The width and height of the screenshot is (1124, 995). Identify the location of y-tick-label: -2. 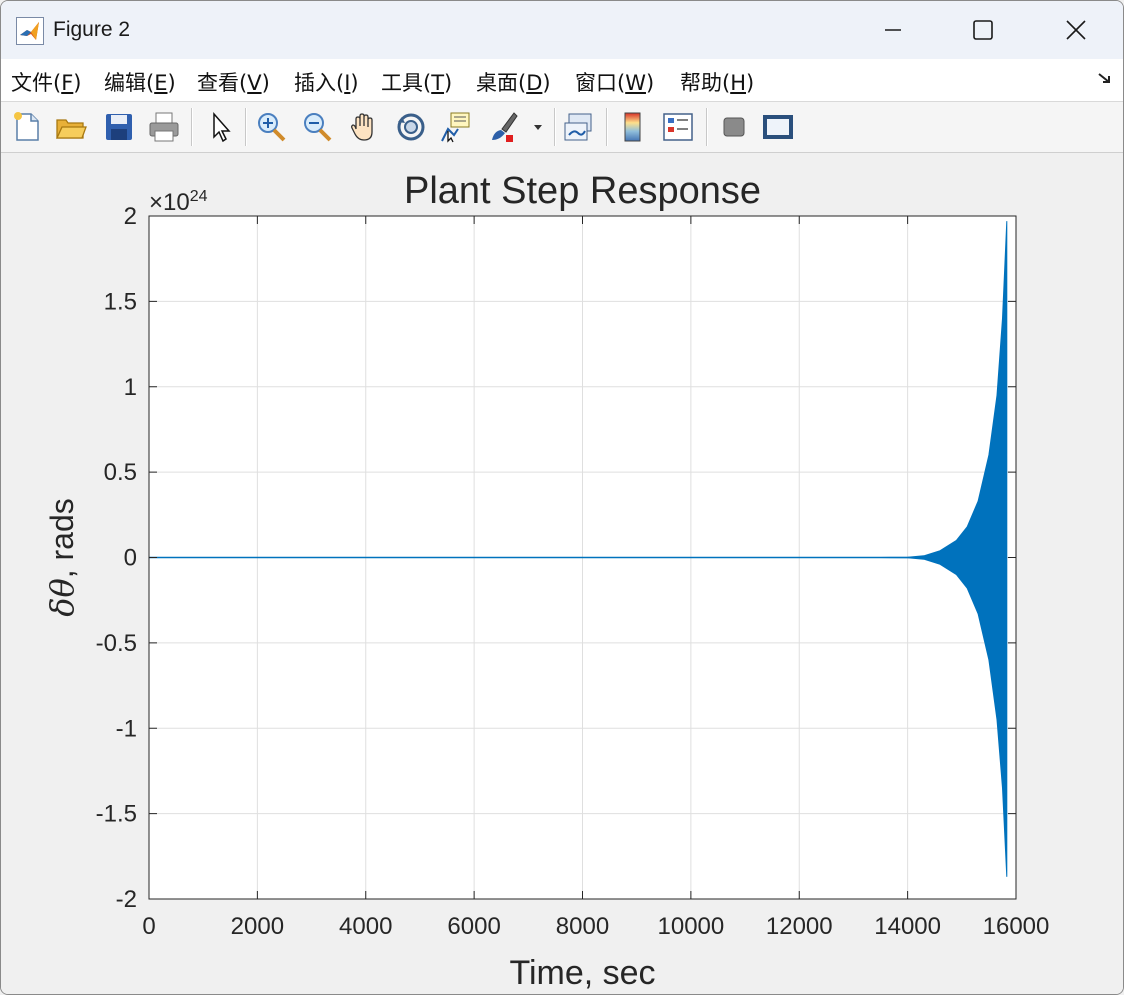
(126, 899).